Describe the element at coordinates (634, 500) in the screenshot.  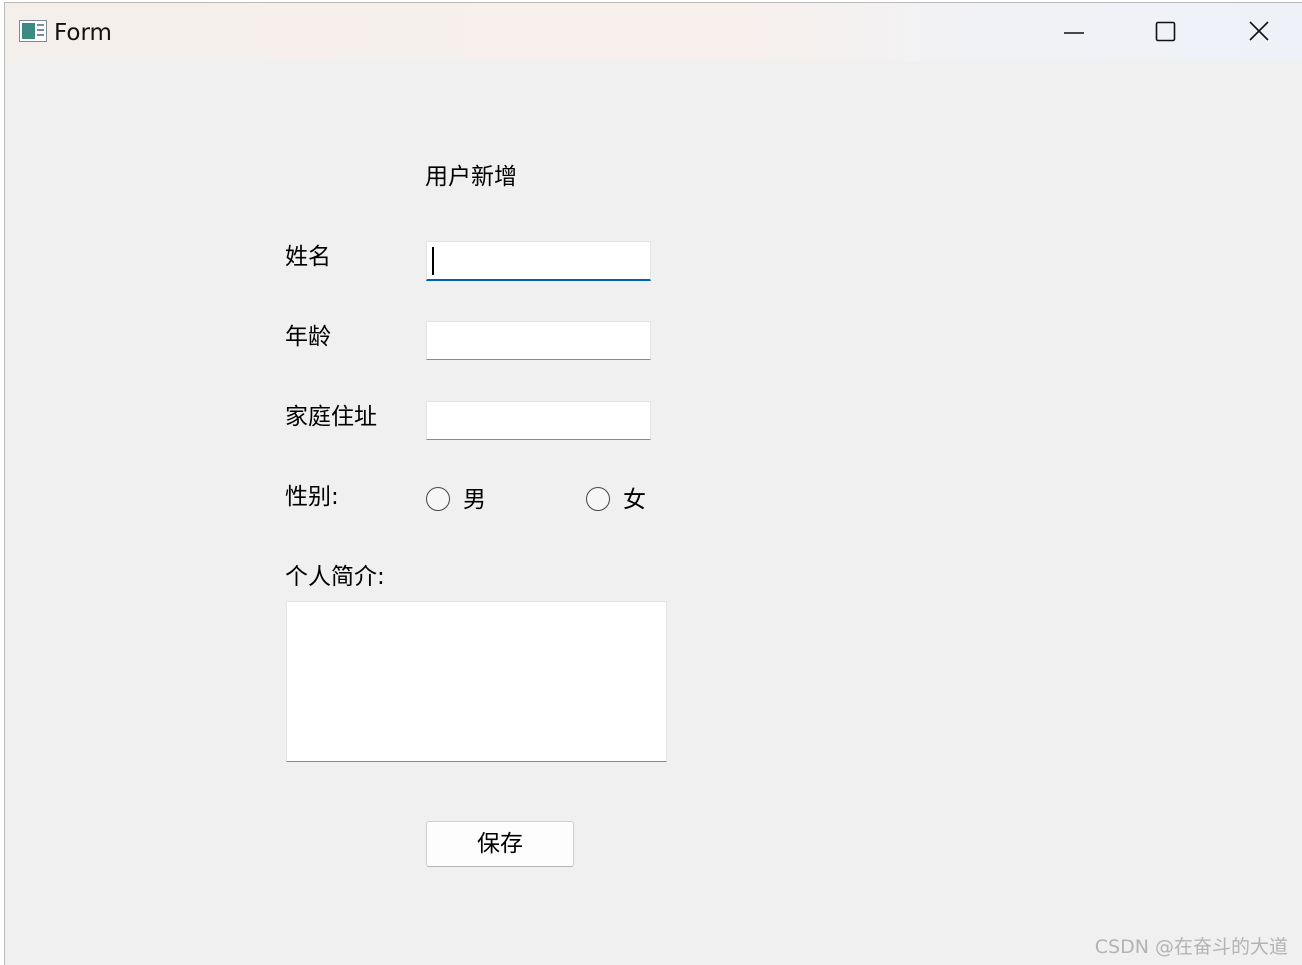
I see `gender-female-label: 女` at that location.